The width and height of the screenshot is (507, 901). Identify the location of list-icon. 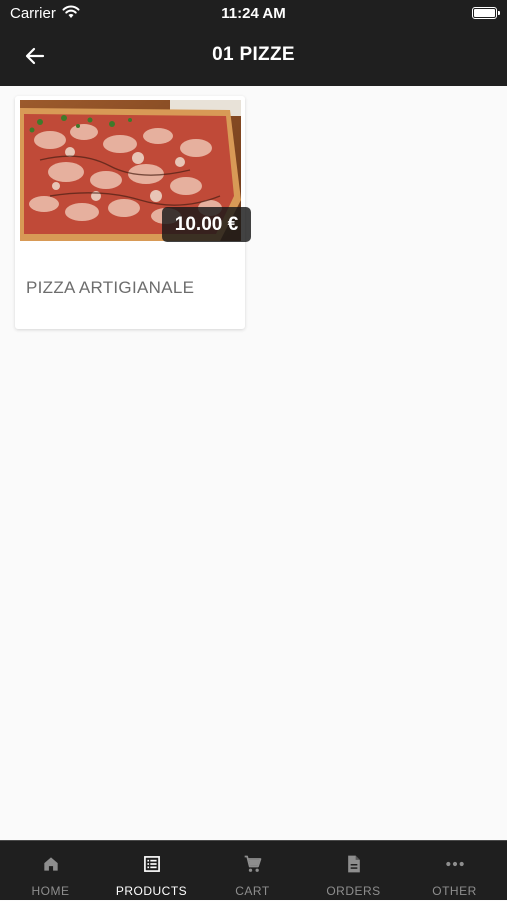
(151, 864).